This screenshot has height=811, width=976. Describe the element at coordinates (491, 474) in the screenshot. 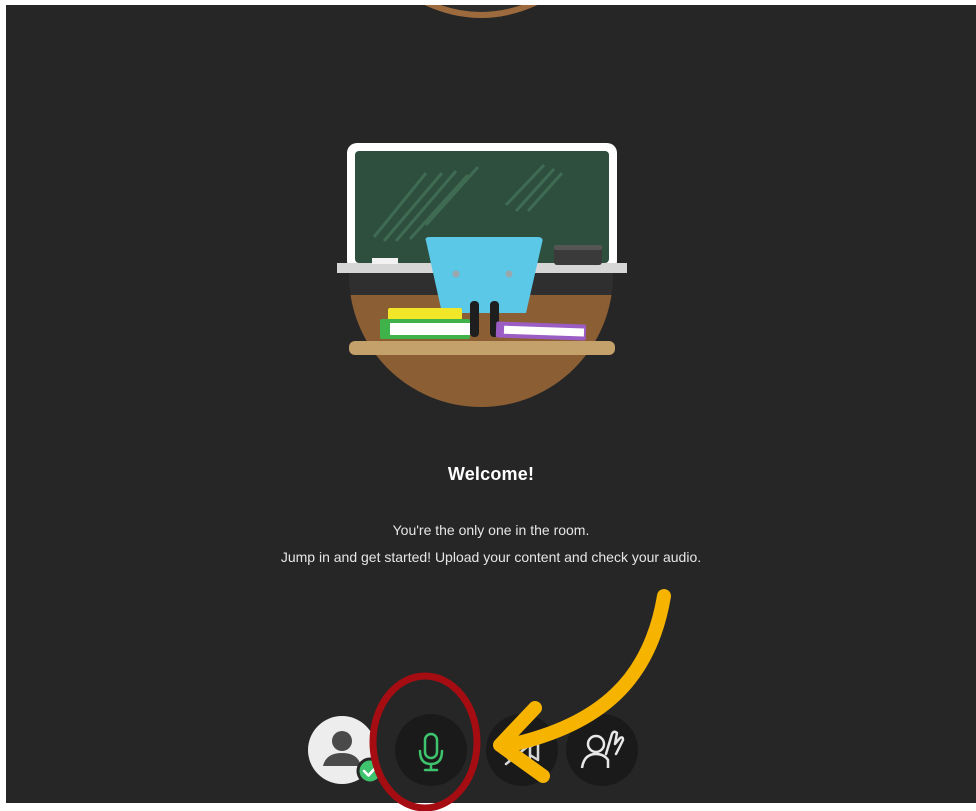

I see `welcome-title: Welcome!` at that location.